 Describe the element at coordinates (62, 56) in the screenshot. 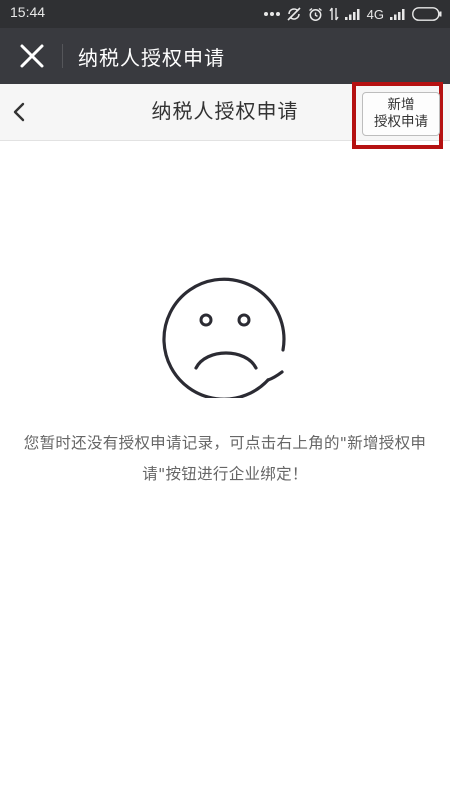

I see `app-bar-divider` at that location.